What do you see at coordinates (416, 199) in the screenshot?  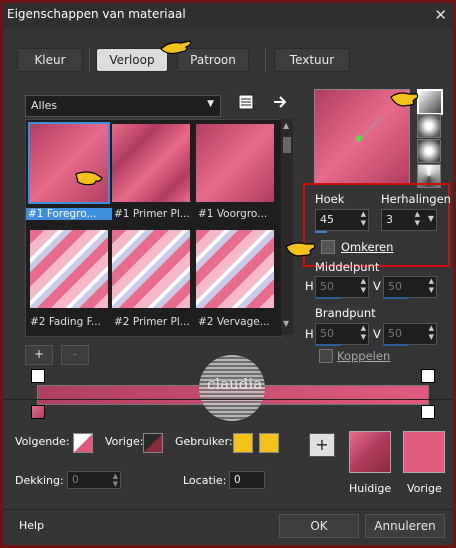 I see `repeats-label: Herhalingen` at bounding box center [416, 199].